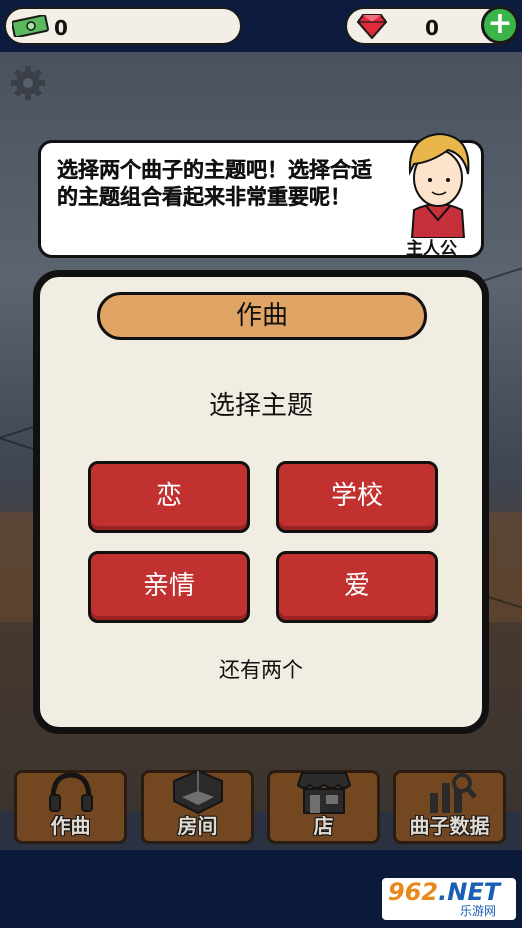  What do you see at coordinates (30, 26) in the screenshot?
I see `cash-icon` at bounding box center [30, 26].